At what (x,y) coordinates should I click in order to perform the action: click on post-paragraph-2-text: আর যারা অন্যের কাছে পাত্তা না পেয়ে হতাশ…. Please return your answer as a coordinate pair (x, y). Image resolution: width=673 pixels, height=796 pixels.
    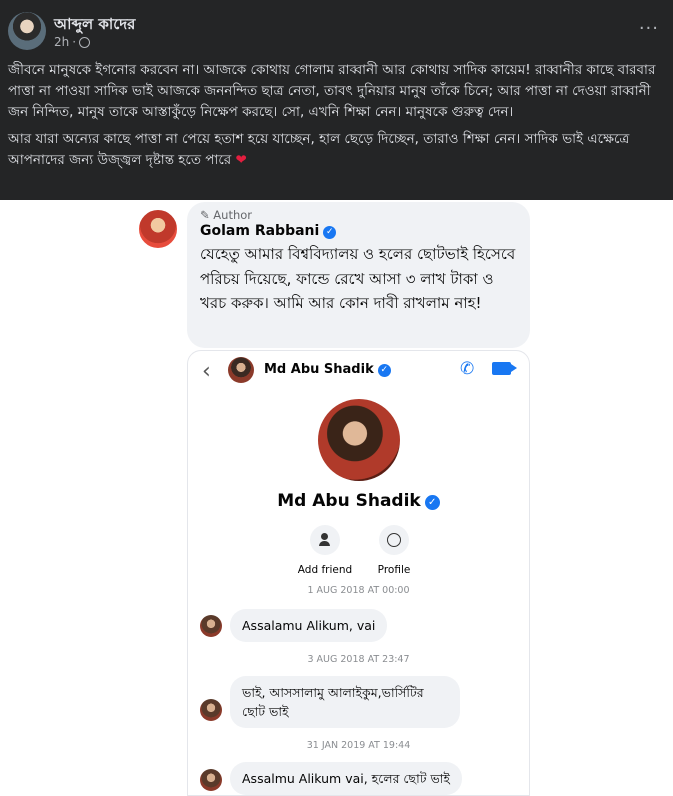
    Looking at the image, I should click on (319, 149).